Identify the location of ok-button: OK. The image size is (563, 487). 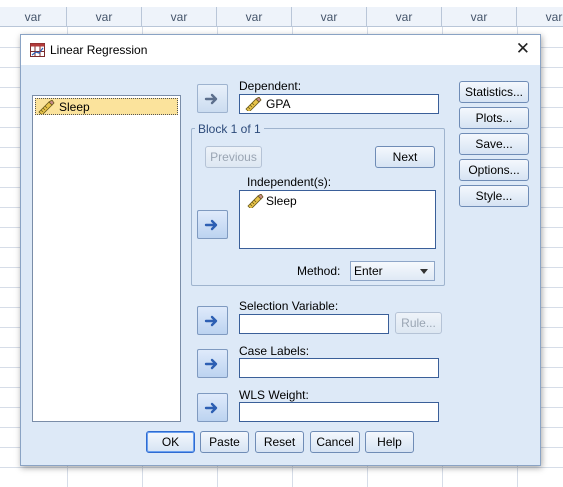
(170, 442).